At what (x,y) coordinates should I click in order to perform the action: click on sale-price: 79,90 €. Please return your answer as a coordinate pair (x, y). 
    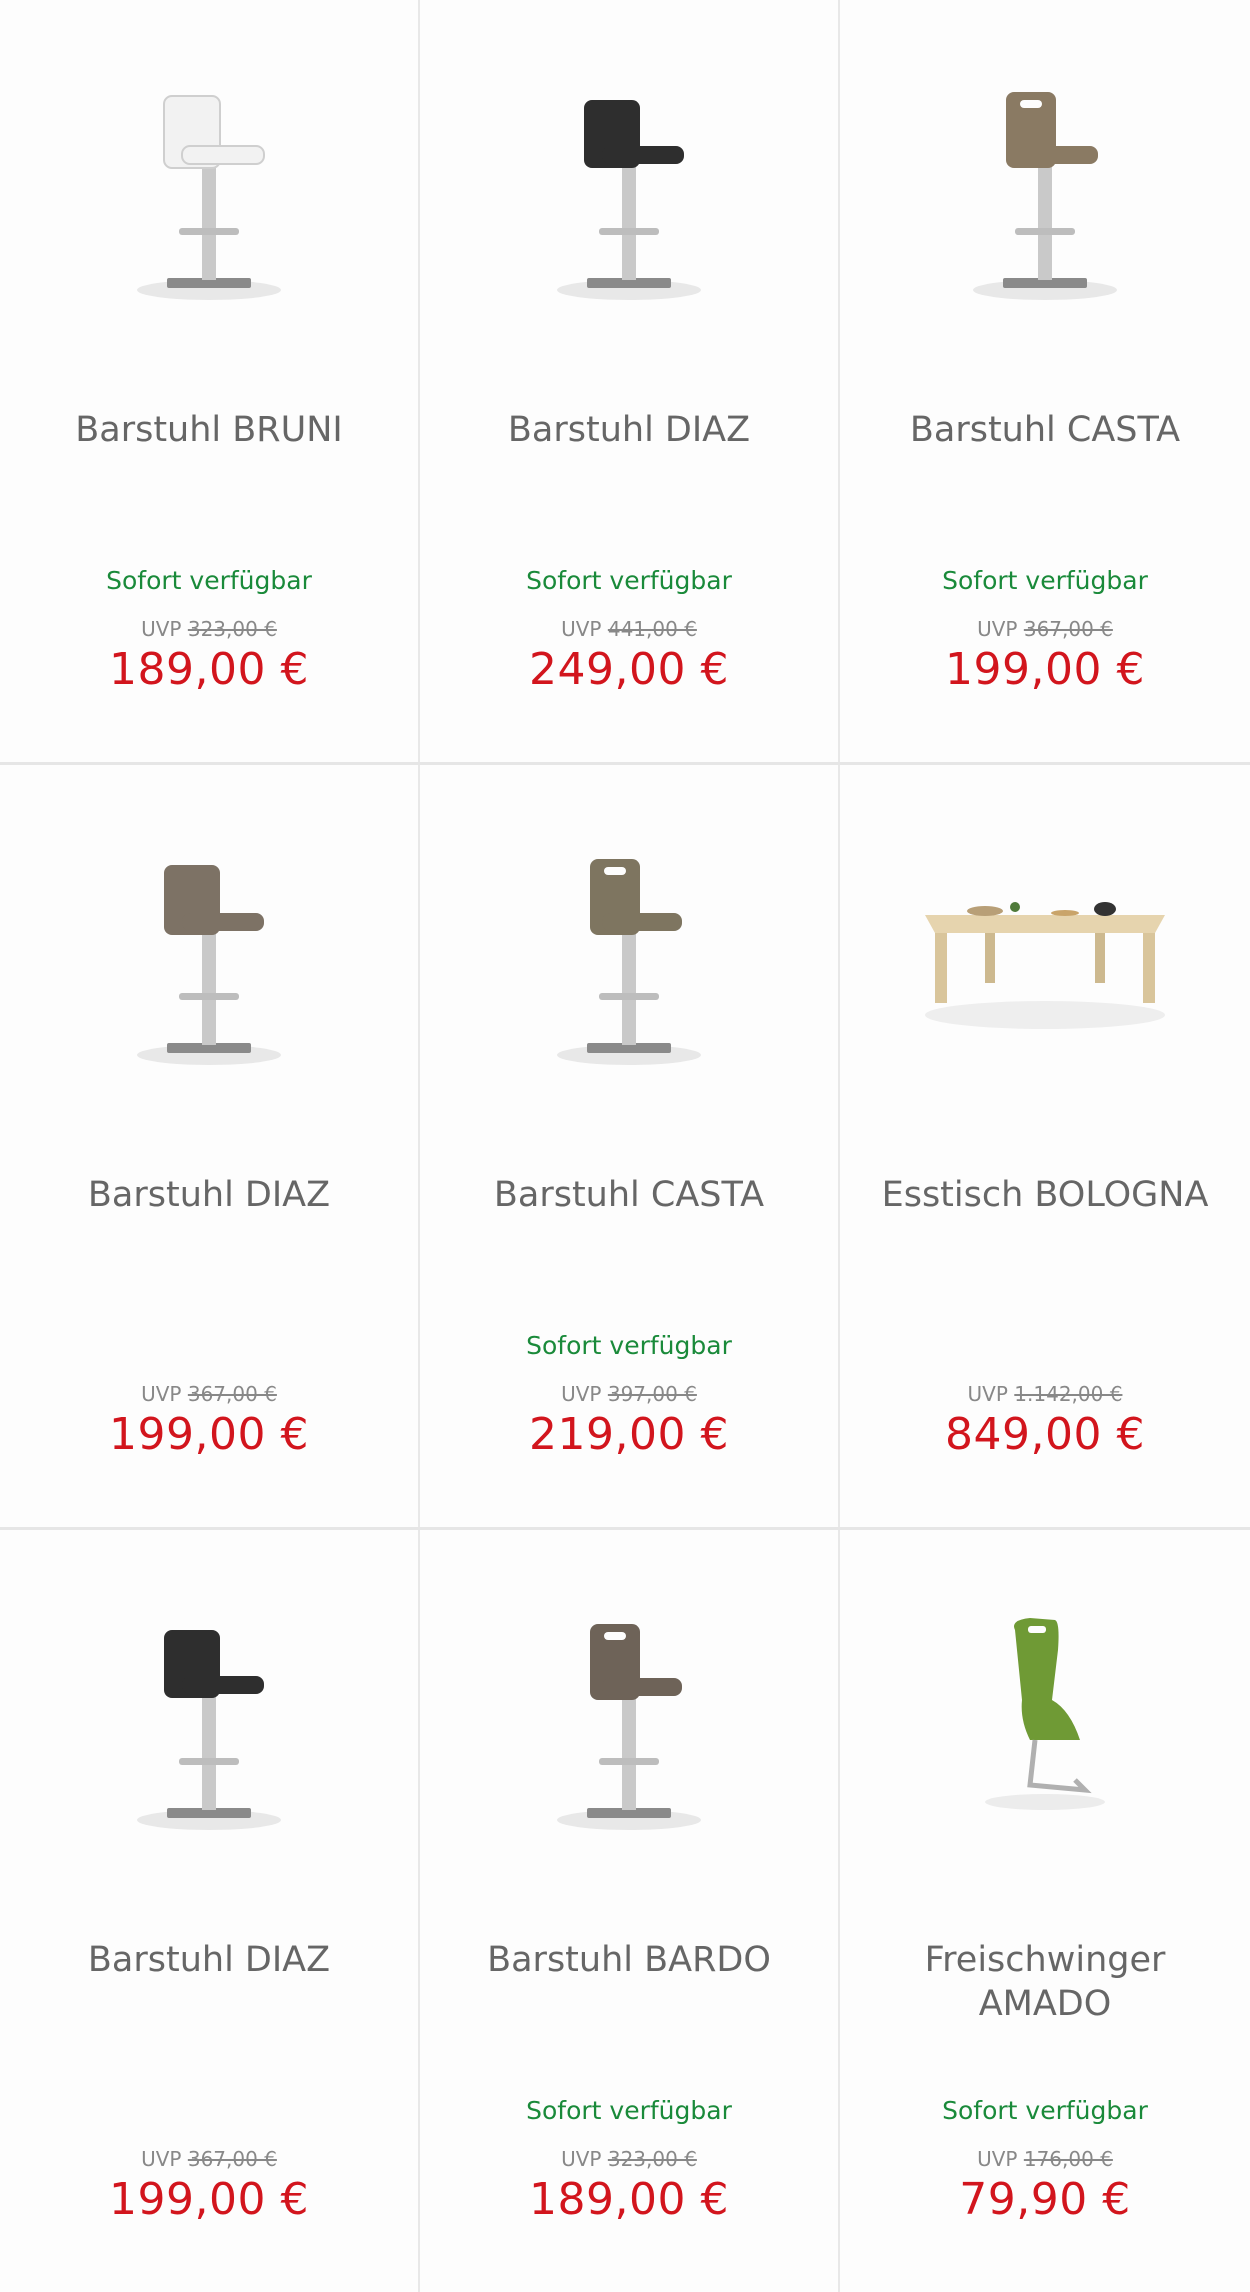
    Looking at the image, I should click on (1045, 2199).